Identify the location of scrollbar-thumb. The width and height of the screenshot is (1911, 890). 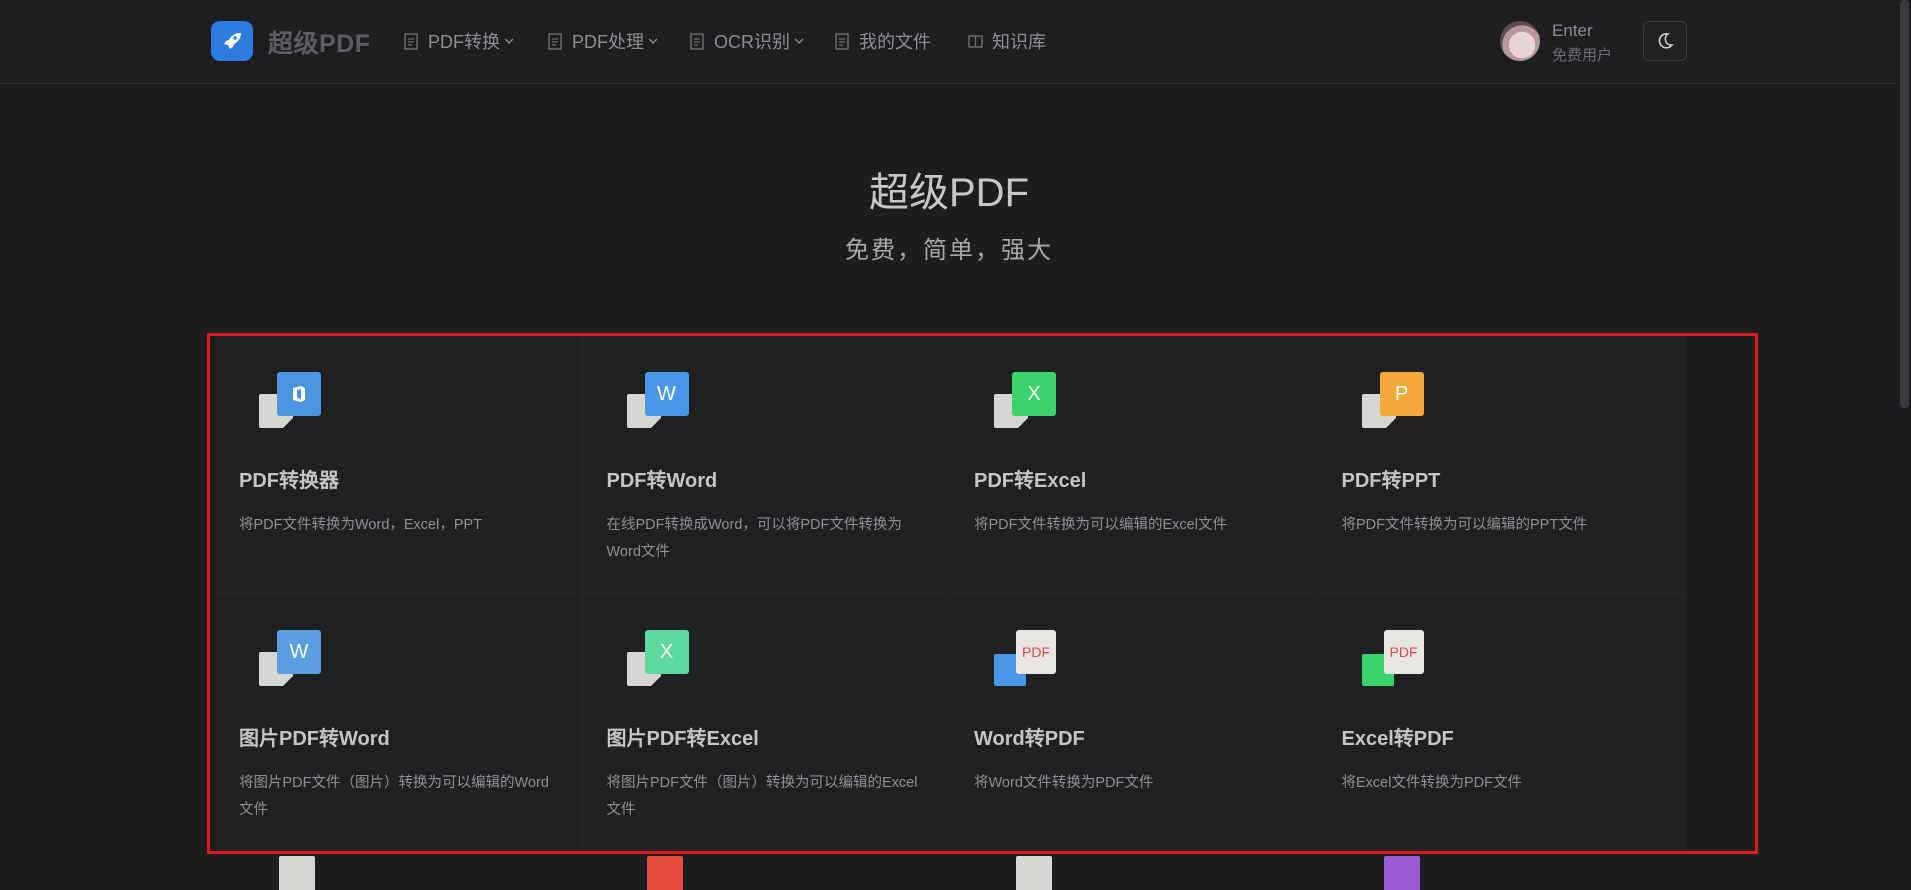
(1904, 204).